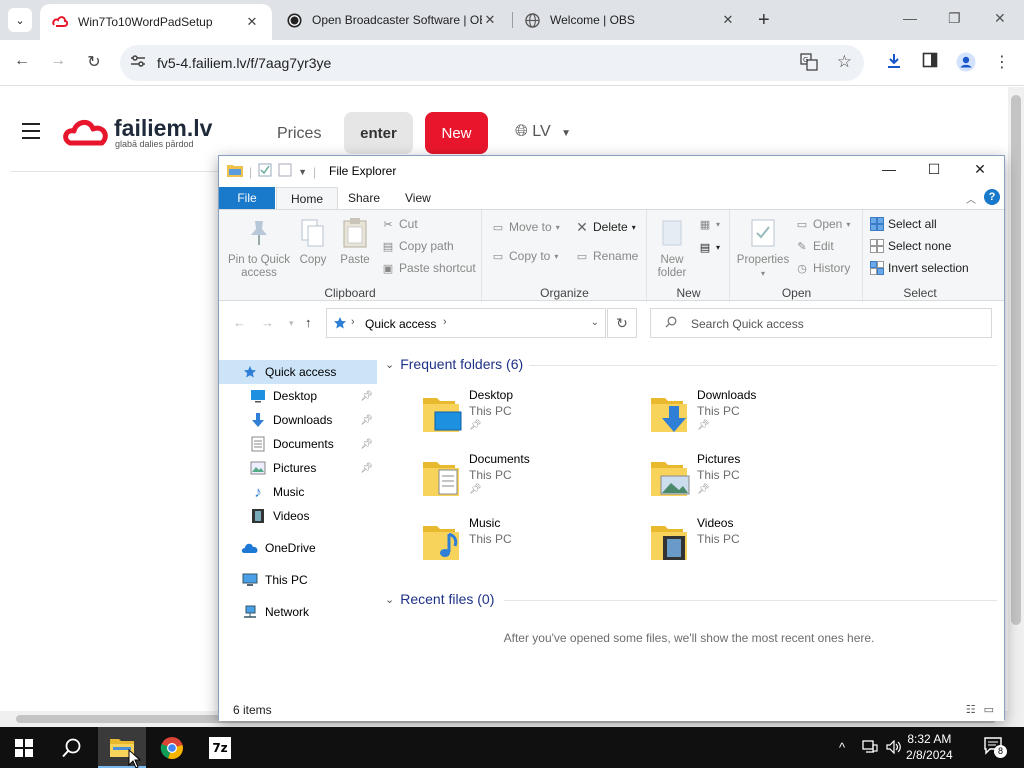  I want to click on address-box: › Quick access › ⌄, so click(466, 323).